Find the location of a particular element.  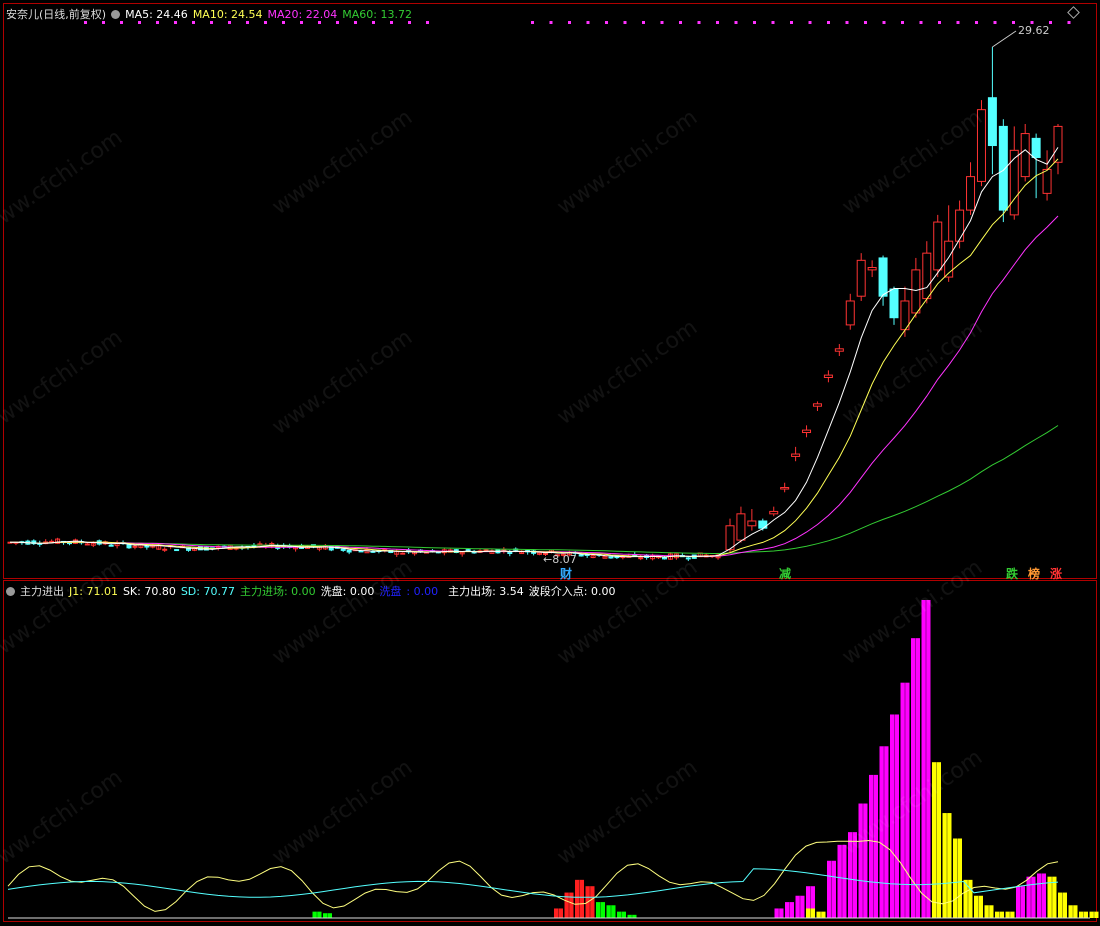

j1-label: J1: 71.01 is located at coordinates (93, 591).